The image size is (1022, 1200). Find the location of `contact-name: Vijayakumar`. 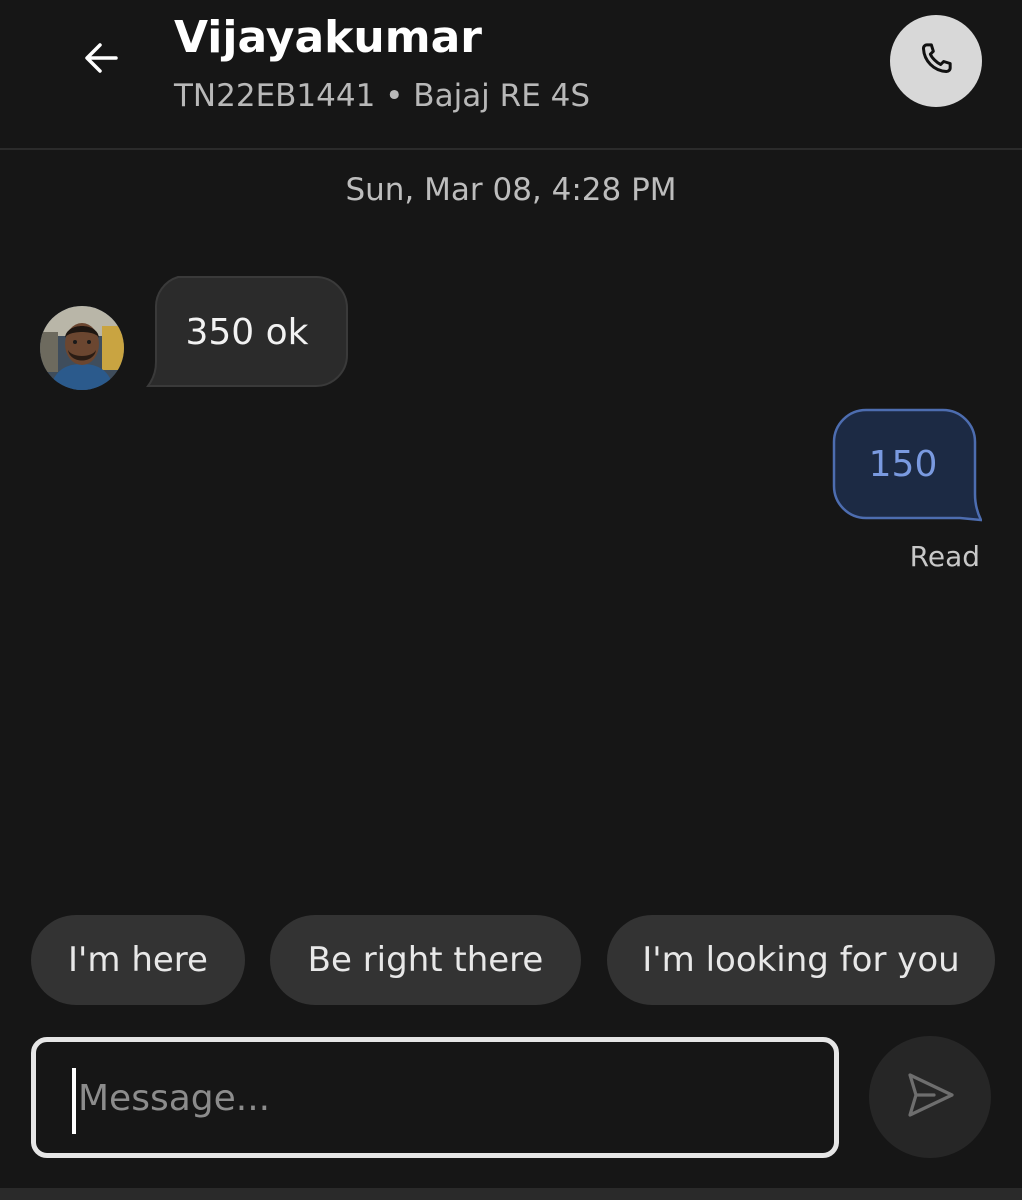

contact-name: Vijayakumar is located at coordinates (328, 37).